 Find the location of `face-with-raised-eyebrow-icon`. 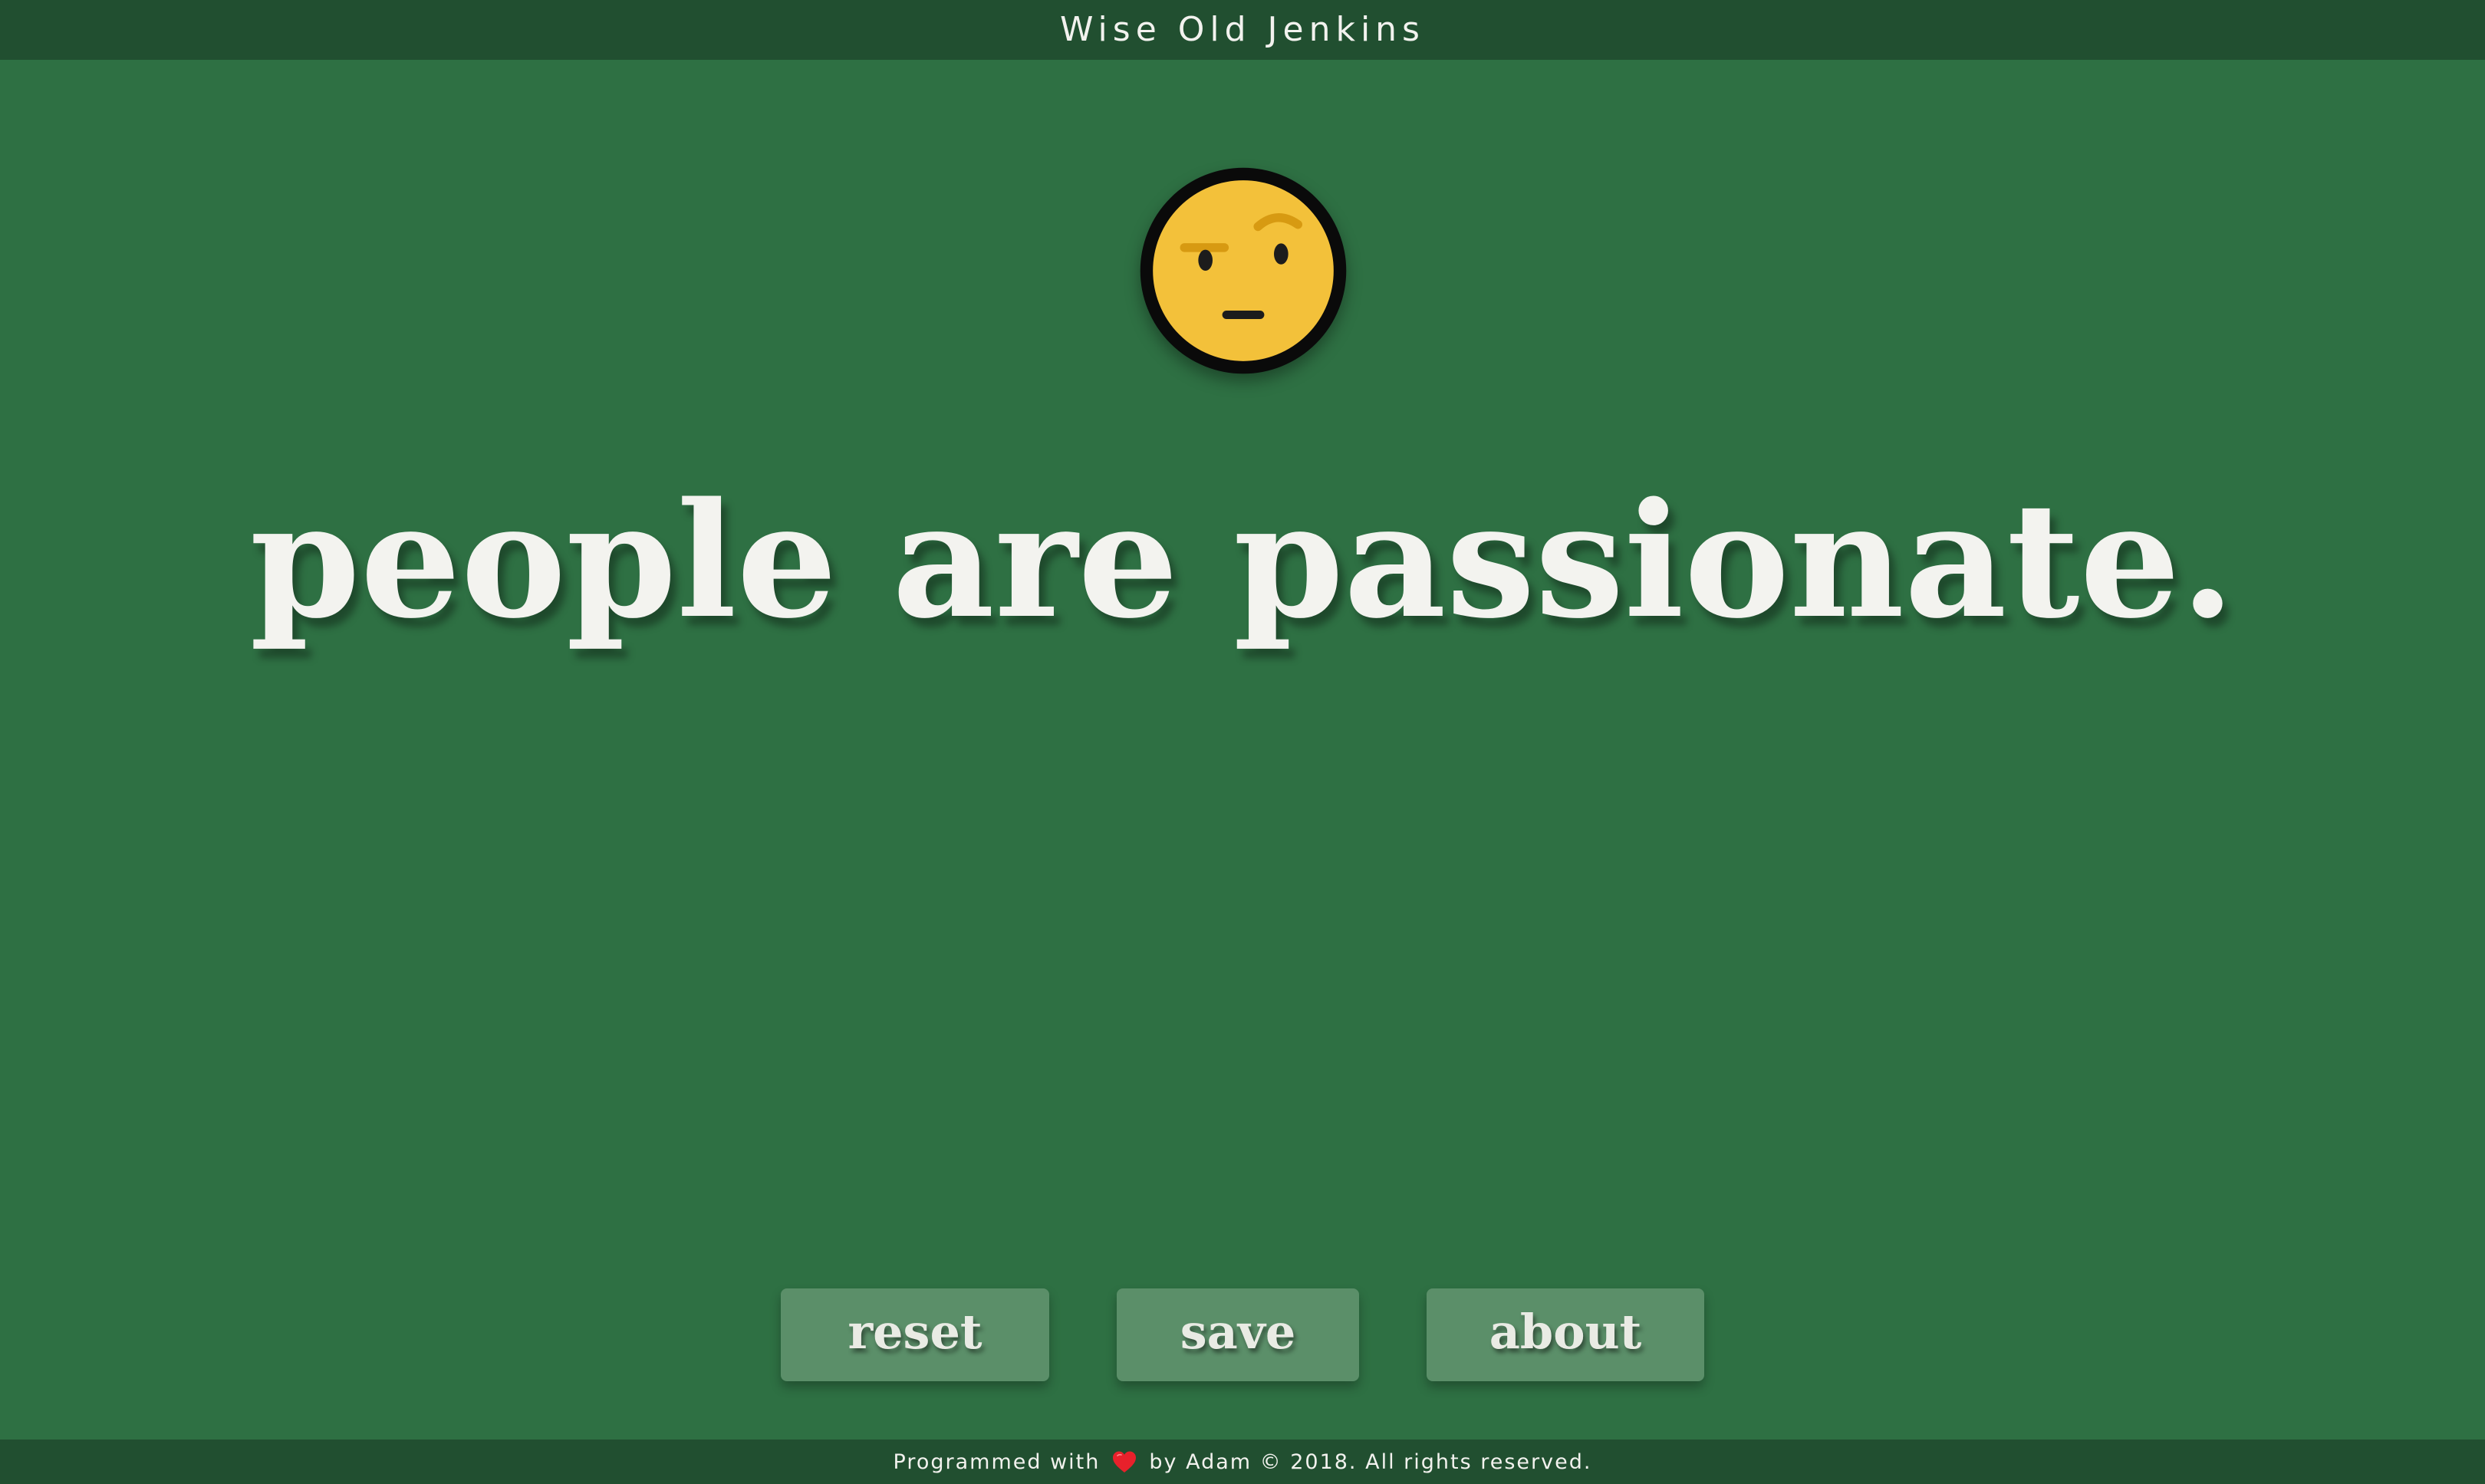

face-with-raised-eyebrow-icon is located at coordinates (1243, 271).